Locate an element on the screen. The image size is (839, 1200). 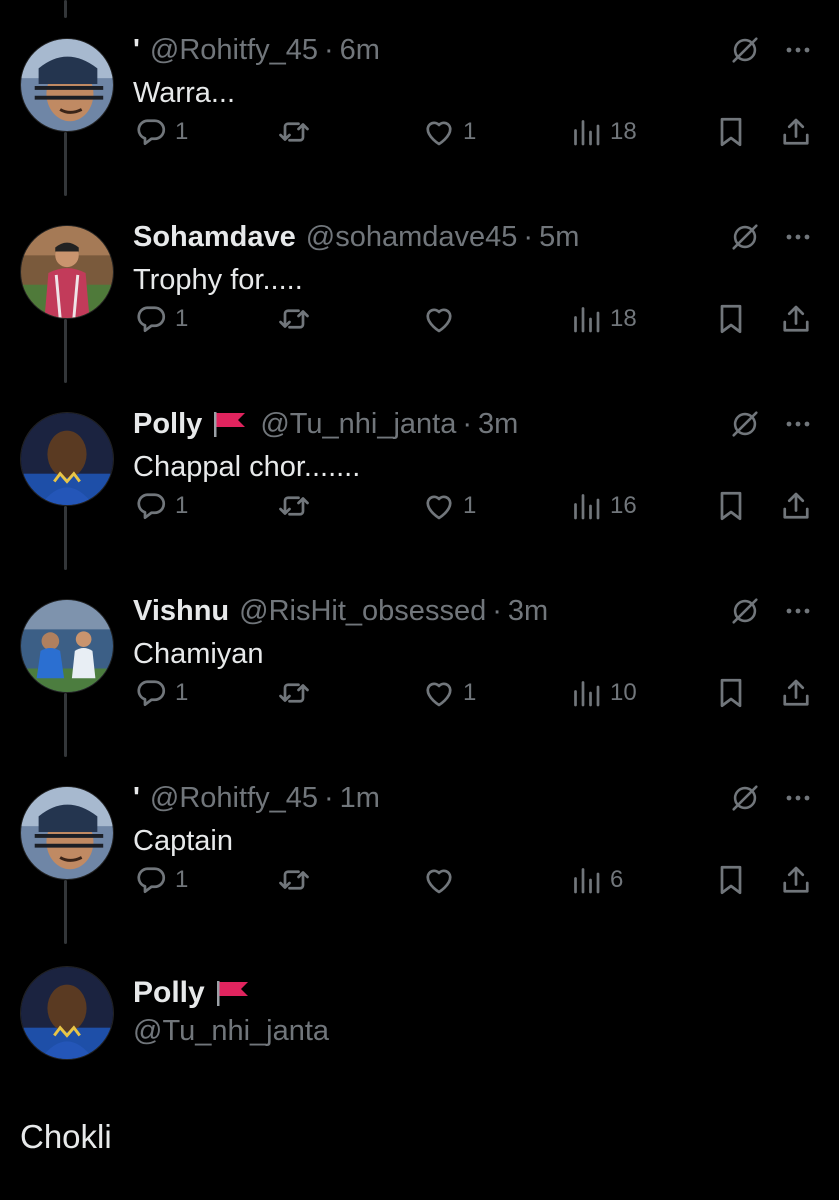
tweet-header: Sohamdave @sohamdave45 · 5m is located at coordinates (356, 237).